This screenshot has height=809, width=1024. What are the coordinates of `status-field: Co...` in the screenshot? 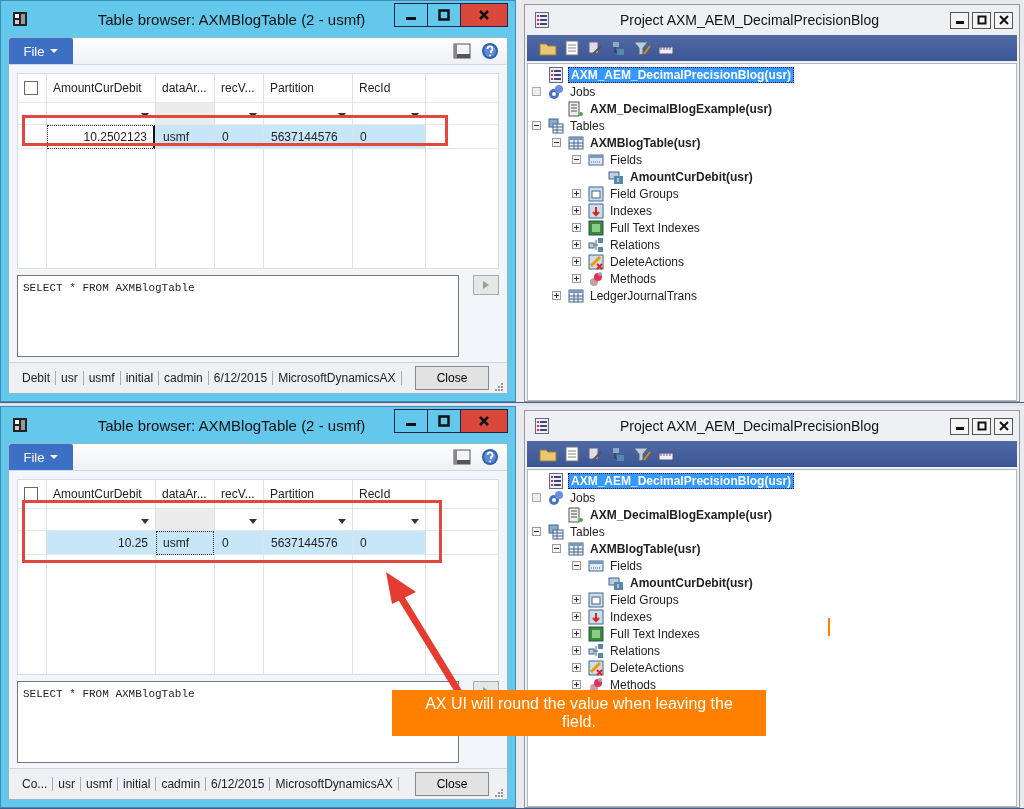 It's located at (35, 784).